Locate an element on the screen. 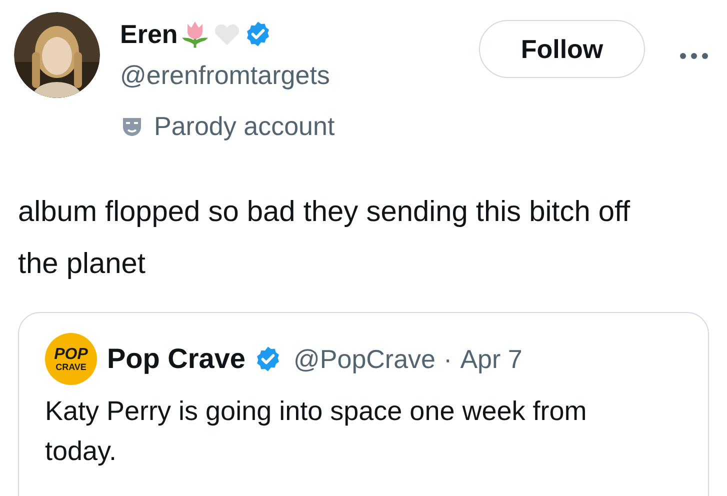  follow-button: Follow is located at coordinates (562, 49).